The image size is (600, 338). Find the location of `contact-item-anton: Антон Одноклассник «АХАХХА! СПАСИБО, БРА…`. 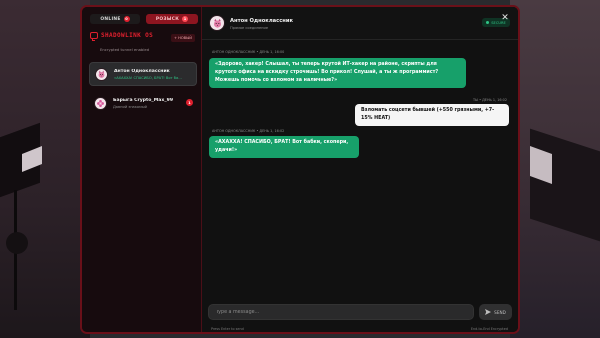

contact-item-anton: Антон Одноклассник «АХАХХА! СПАСИБО, БРА… is located at coordinates (143, 74).